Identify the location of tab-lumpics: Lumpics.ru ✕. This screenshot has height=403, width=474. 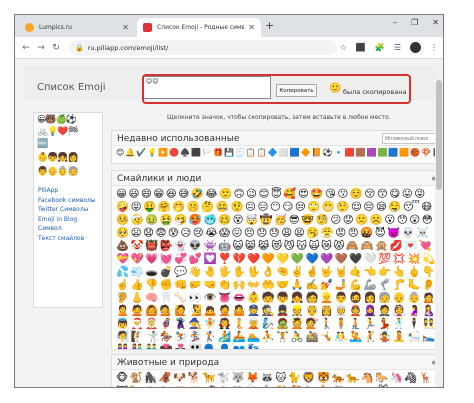
(77, 27).